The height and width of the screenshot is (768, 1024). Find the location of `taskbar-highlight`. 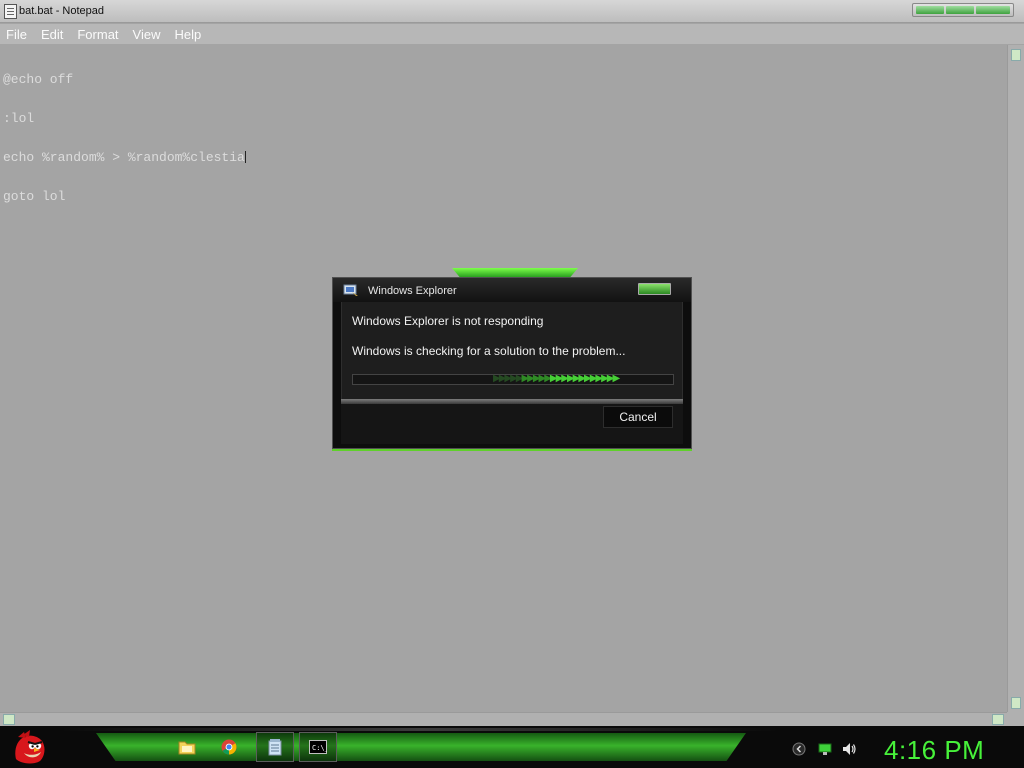

taskbar-highlight is located at coordinates (420, 729).